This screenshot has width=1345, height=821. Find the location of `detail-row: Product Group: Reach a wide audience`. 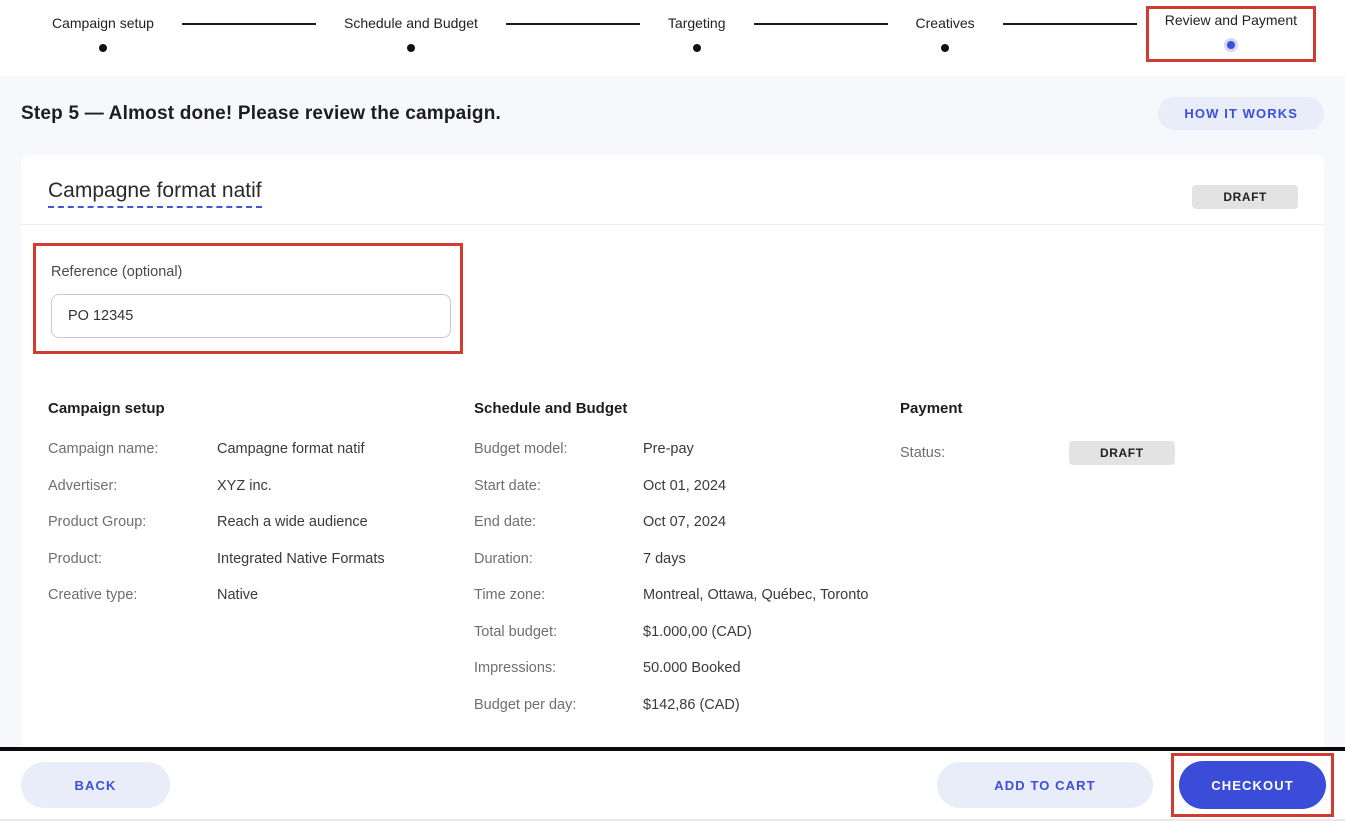

detail-row: Product Group: Reach a wide audience is located at coordinates (261, 522).